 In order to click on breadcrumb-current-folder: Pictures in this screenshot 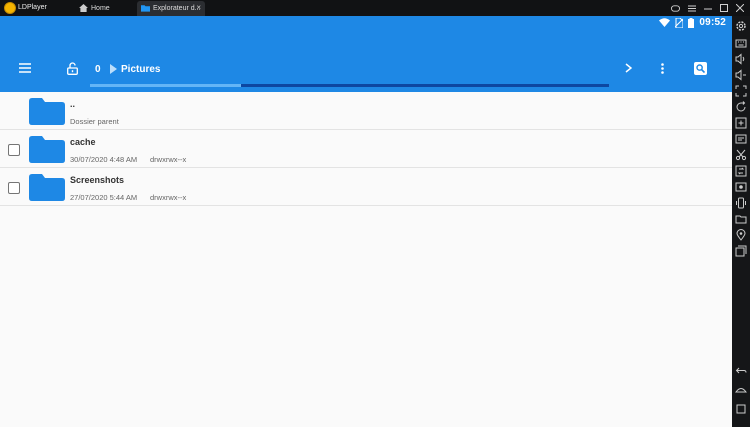, I will do `click(140, 69)`.